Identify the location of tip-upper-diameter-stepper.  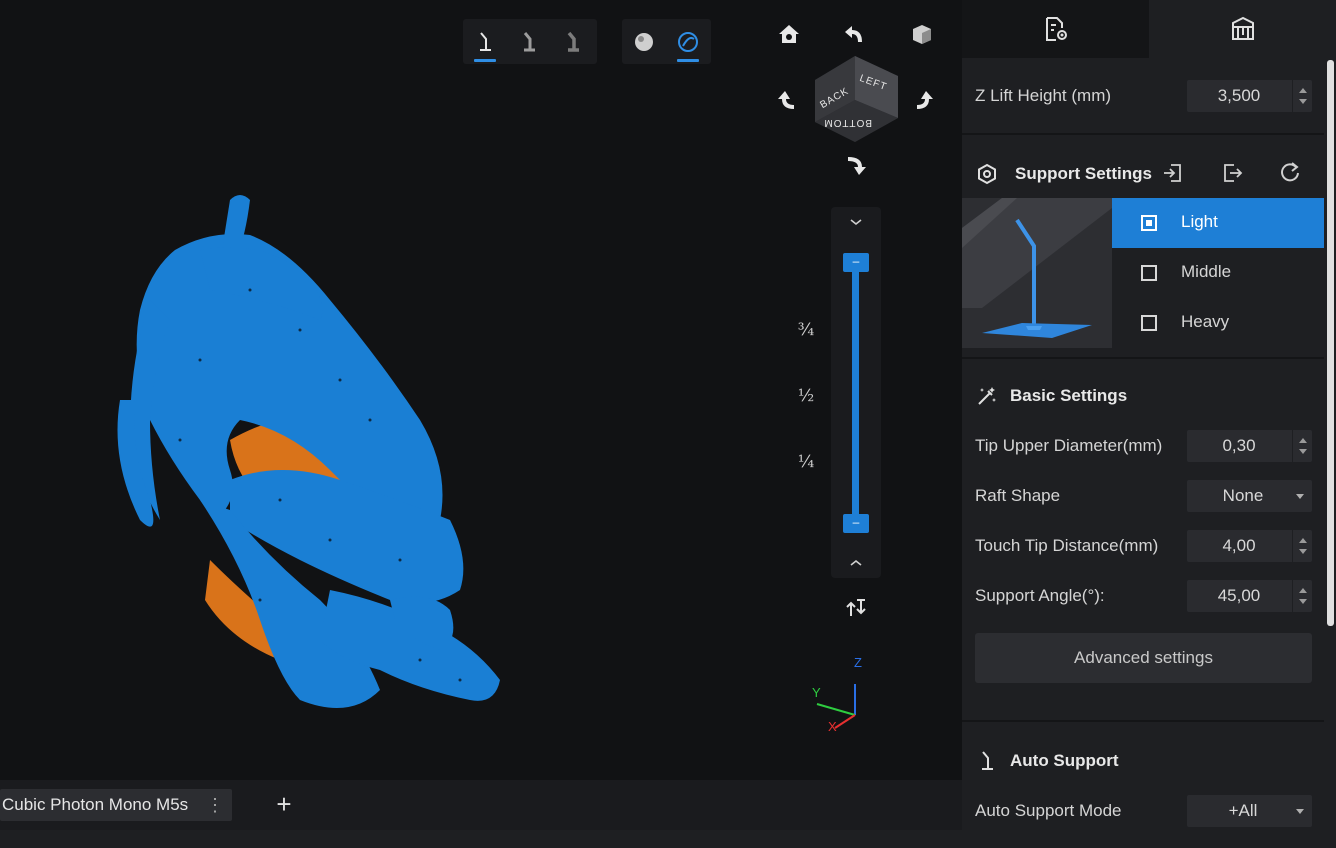
(1302, 446).